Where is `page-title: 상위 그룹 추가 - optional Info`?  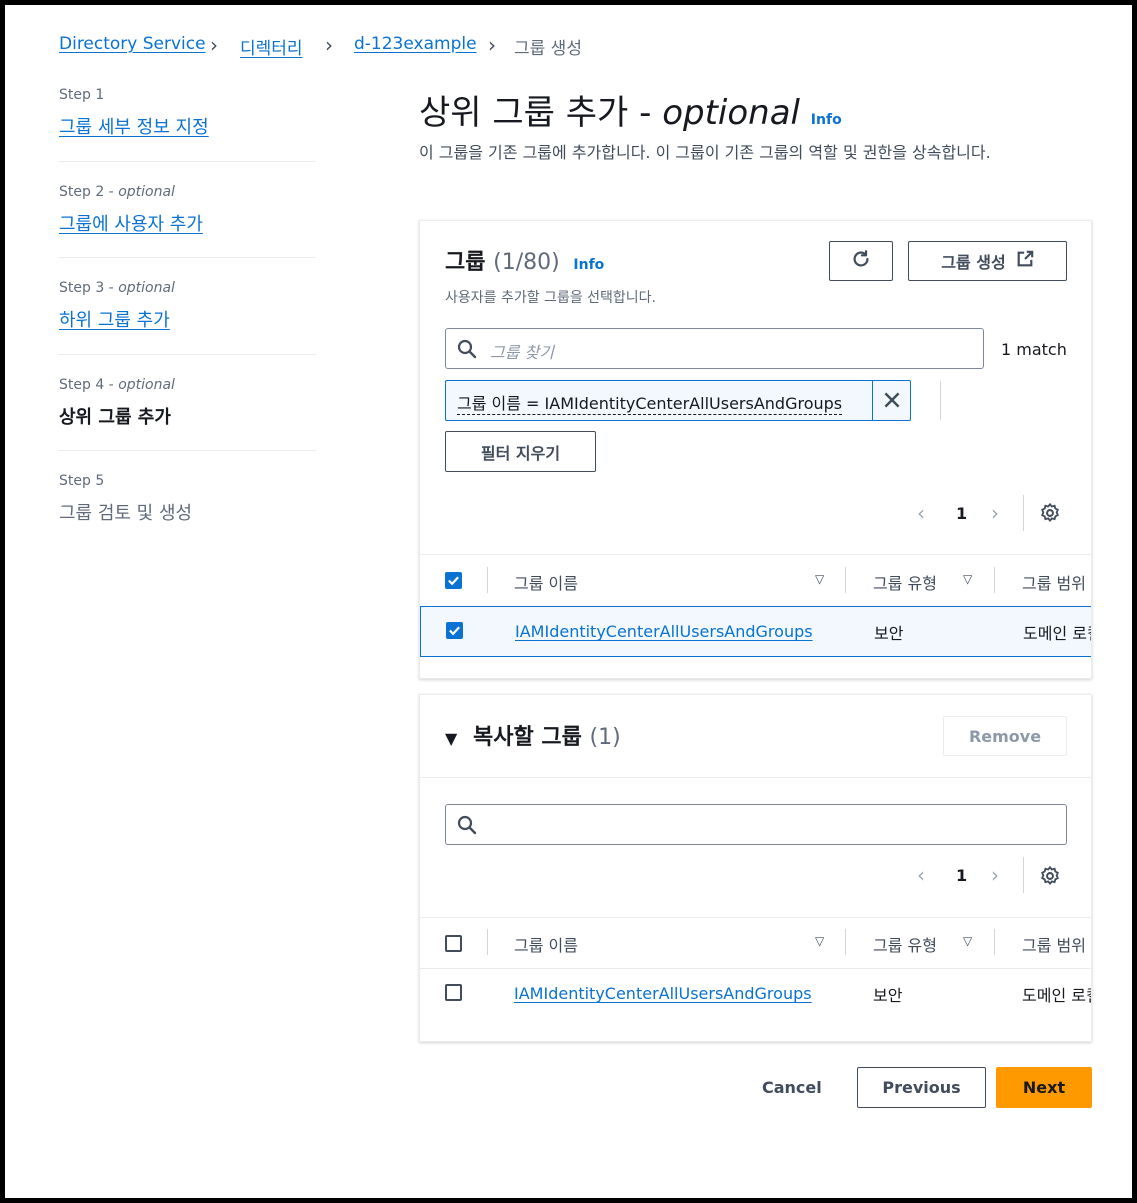
page-title: 상위 그룹 추가 - optional Info is located at coordinates (630, 113).